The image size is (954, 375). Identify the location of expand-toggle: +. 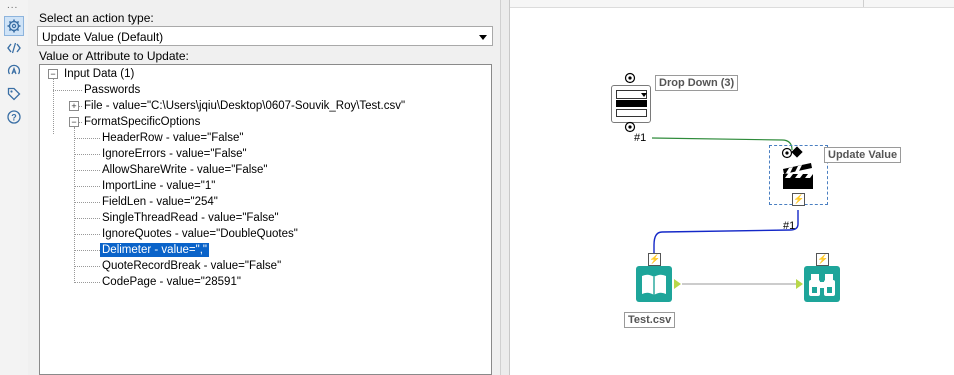
(74, 106).